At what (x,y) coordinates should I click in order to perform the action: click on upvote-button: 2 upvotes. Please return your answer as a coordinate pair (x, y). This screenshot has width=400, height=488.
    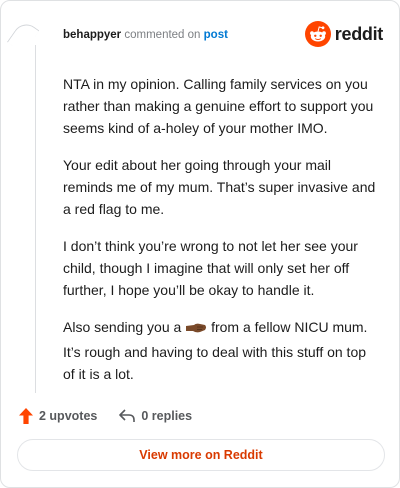
    Looking at the image, I should click on (58, 416).